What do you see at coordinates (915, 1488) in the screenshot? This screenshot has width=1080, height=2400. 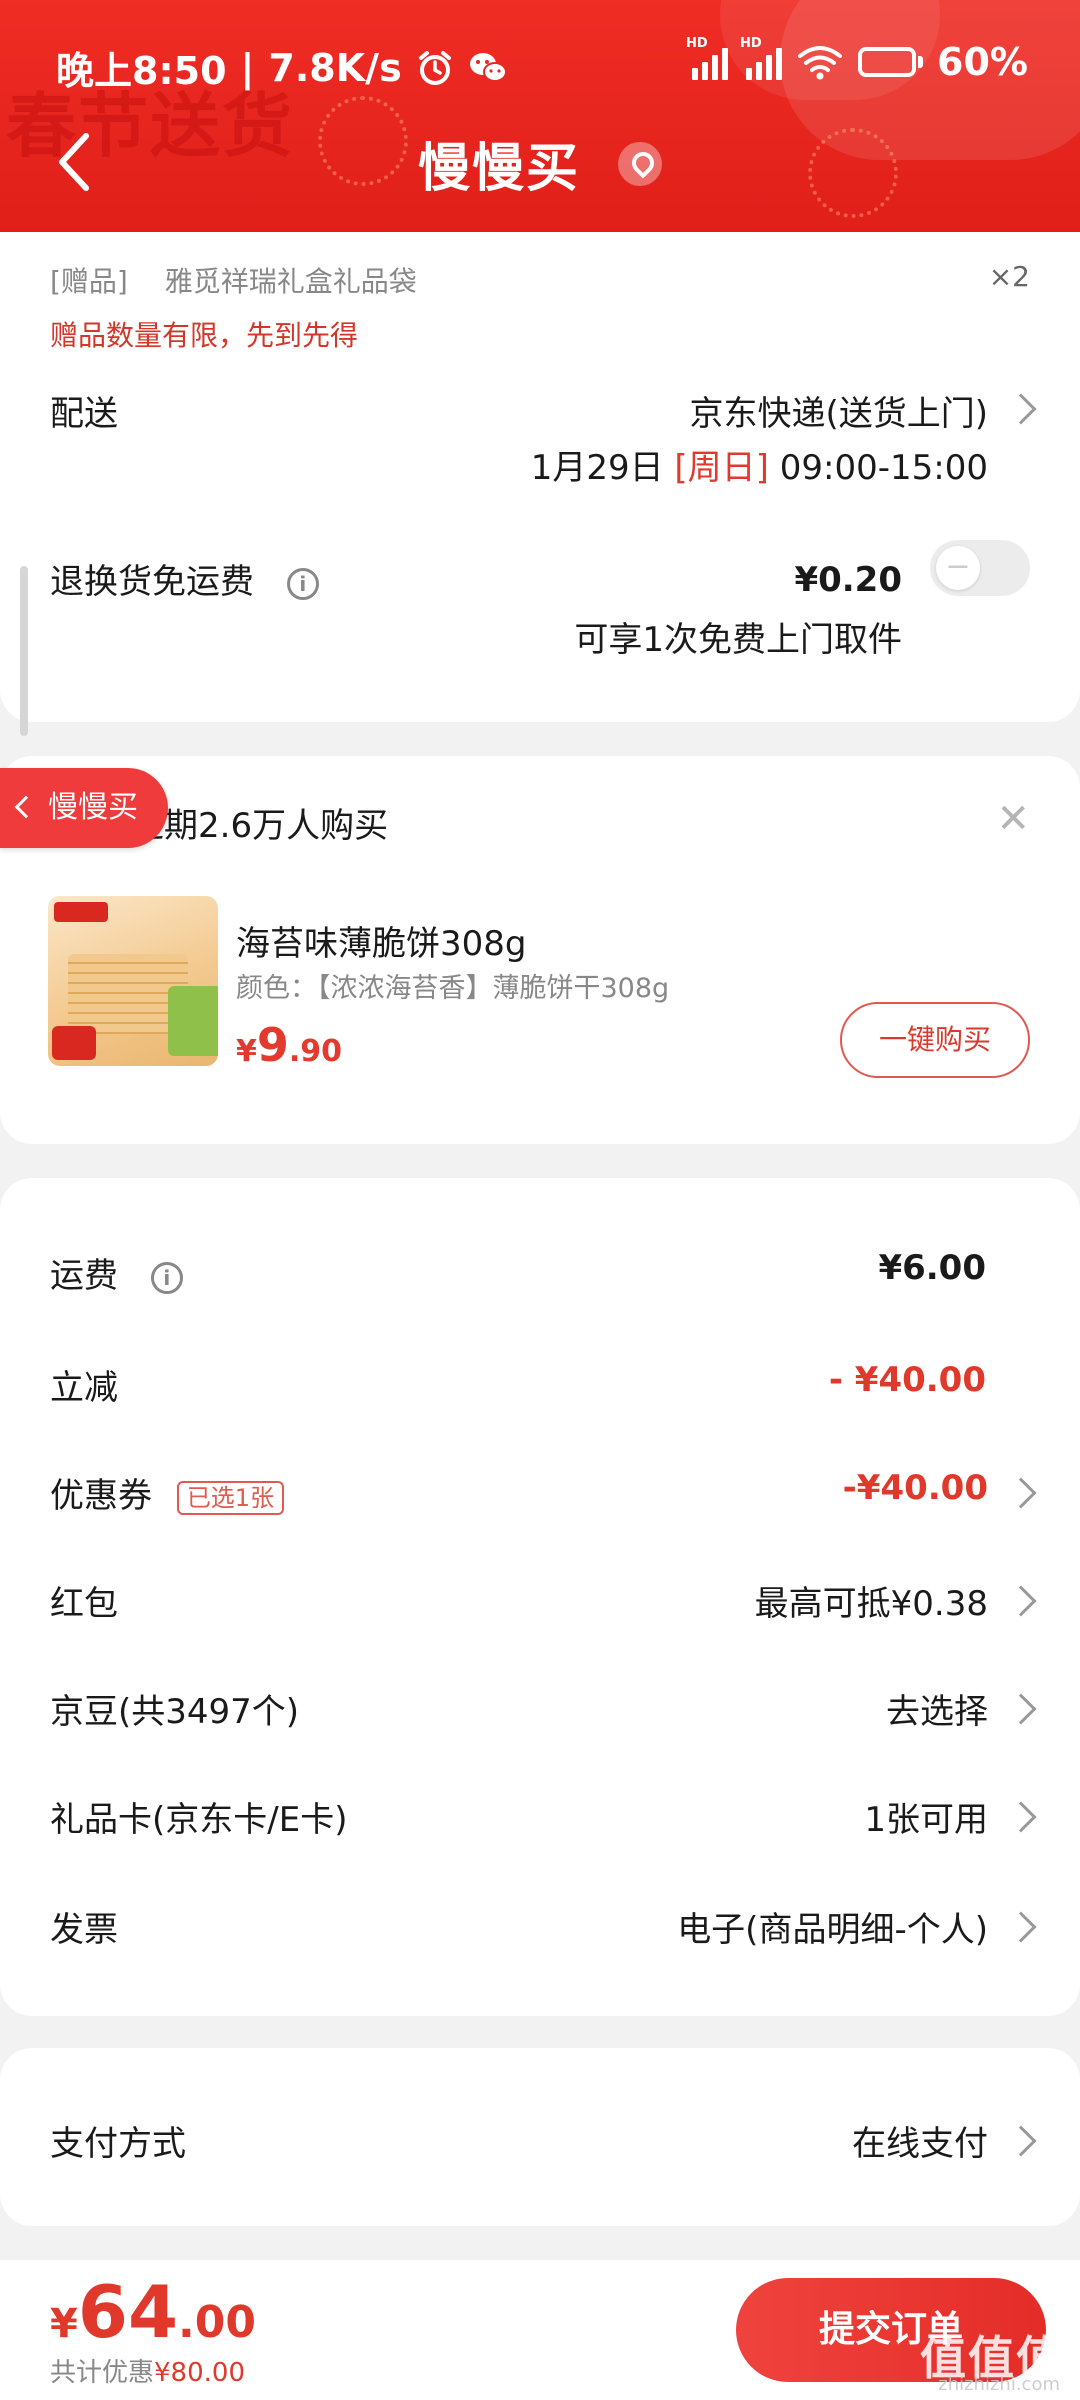 I see `fee-value-coupon: -¥40.00` at bounding box center [915, 1488].